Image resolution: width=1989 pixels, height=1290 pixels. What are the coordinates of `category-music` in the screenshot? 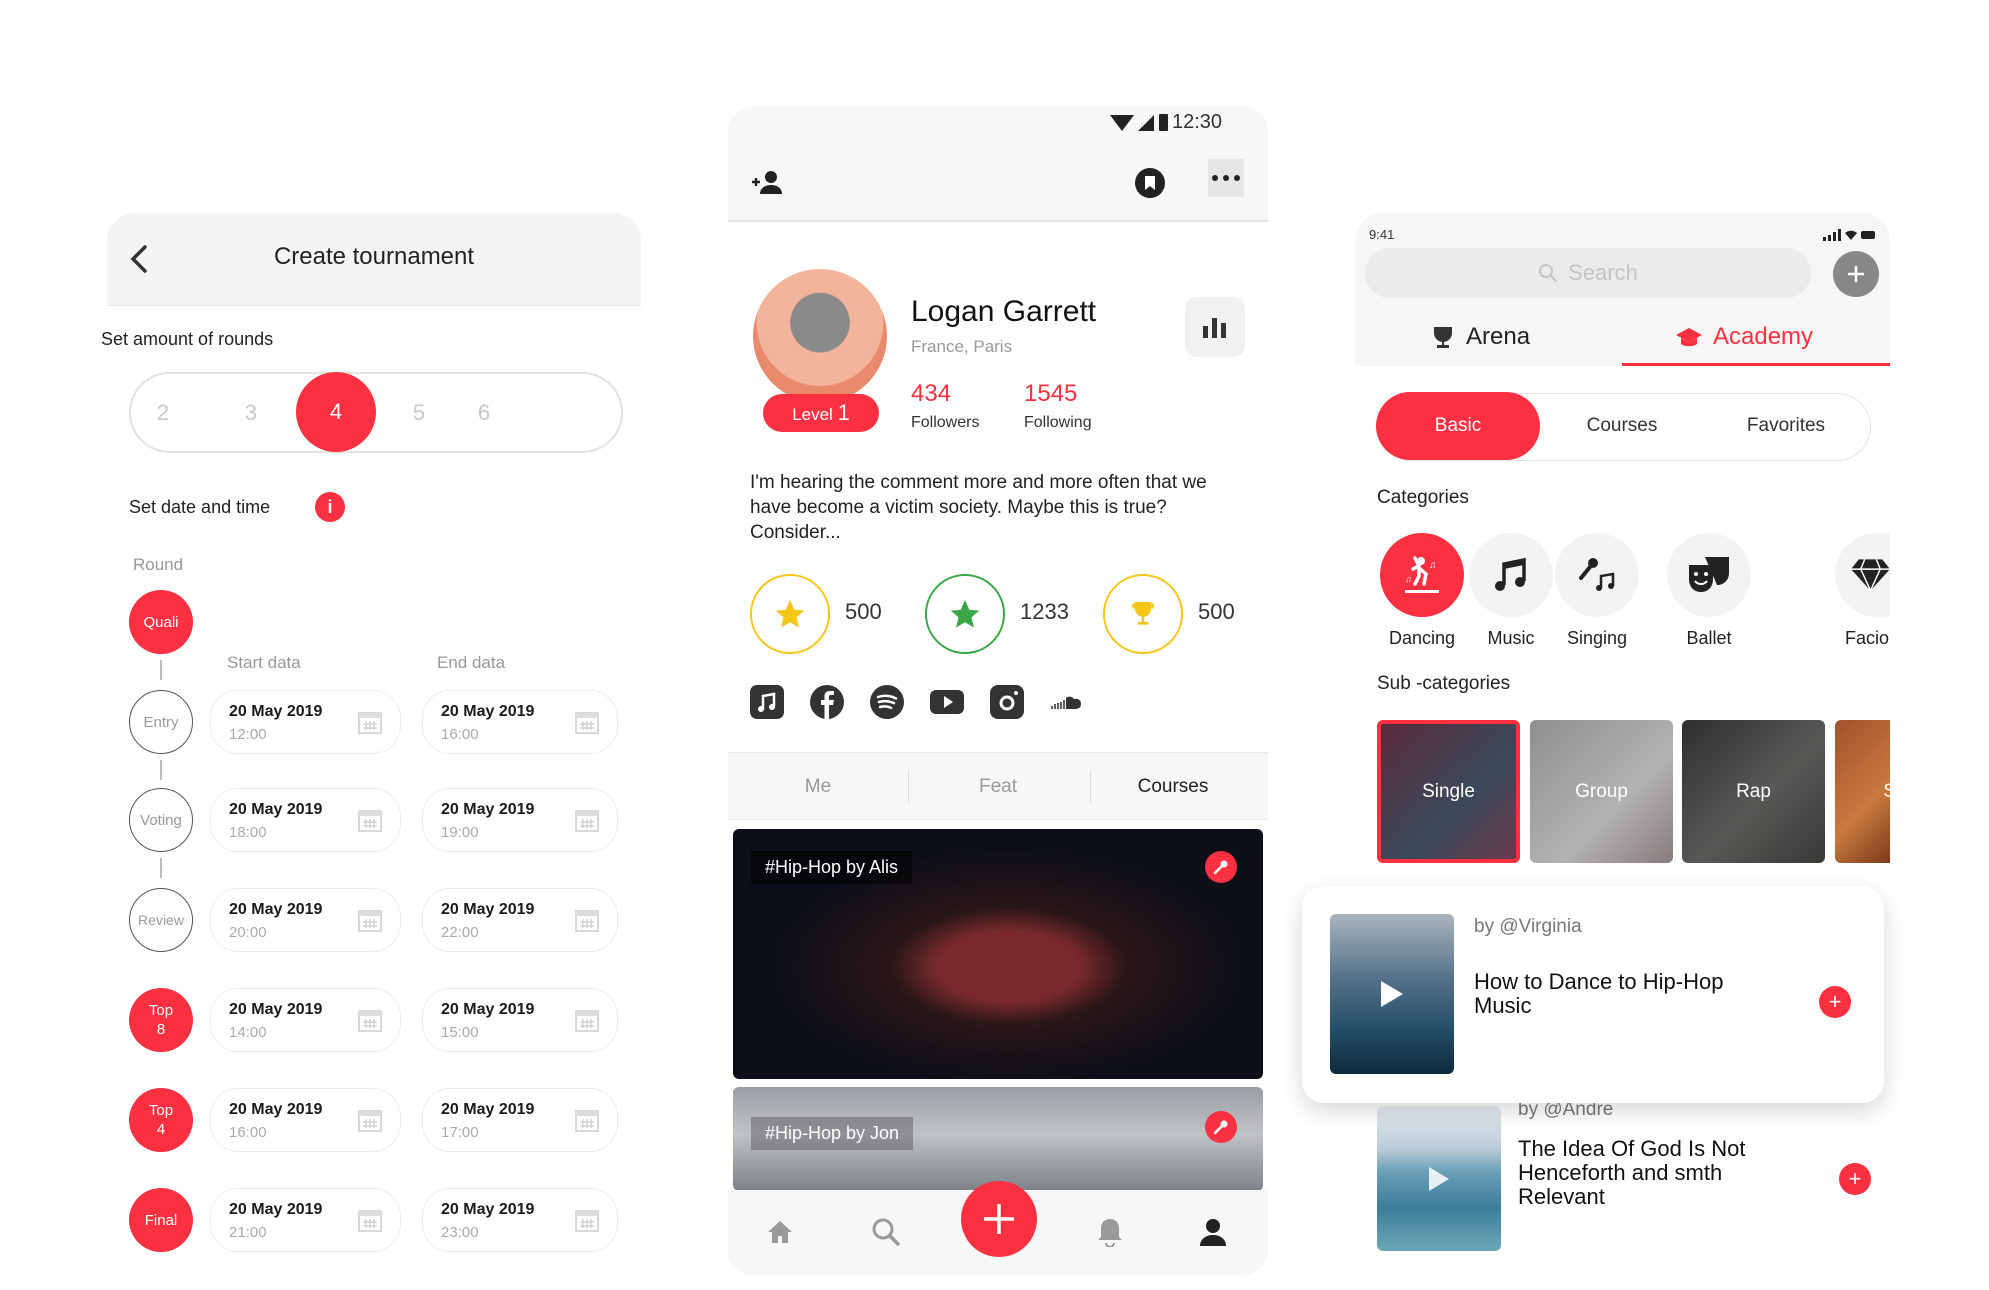 It's located at (1511, 575).